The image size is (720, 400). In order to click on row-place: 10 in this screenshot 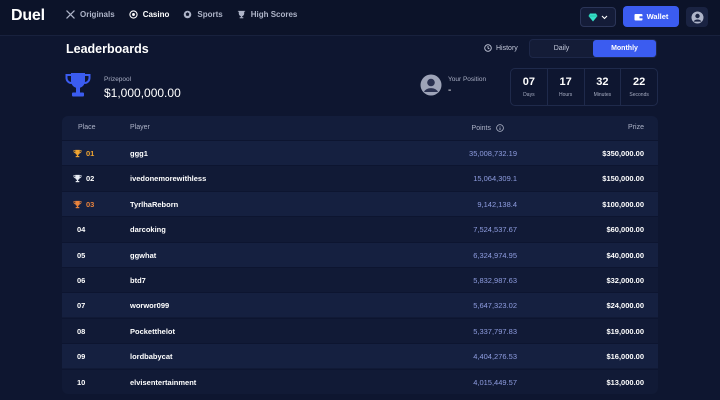, I will do `click(79, 382)`.